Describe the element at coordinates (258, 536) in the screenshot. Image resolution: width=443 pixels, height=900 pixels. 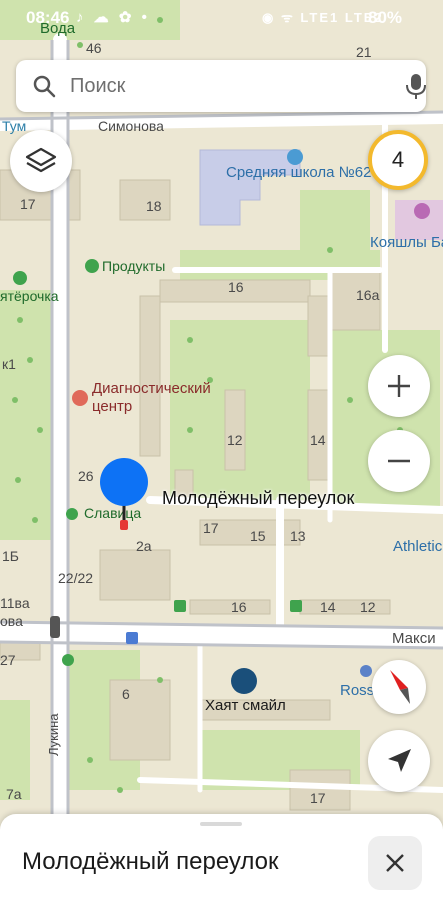
I see `label-15: 15` at that location.